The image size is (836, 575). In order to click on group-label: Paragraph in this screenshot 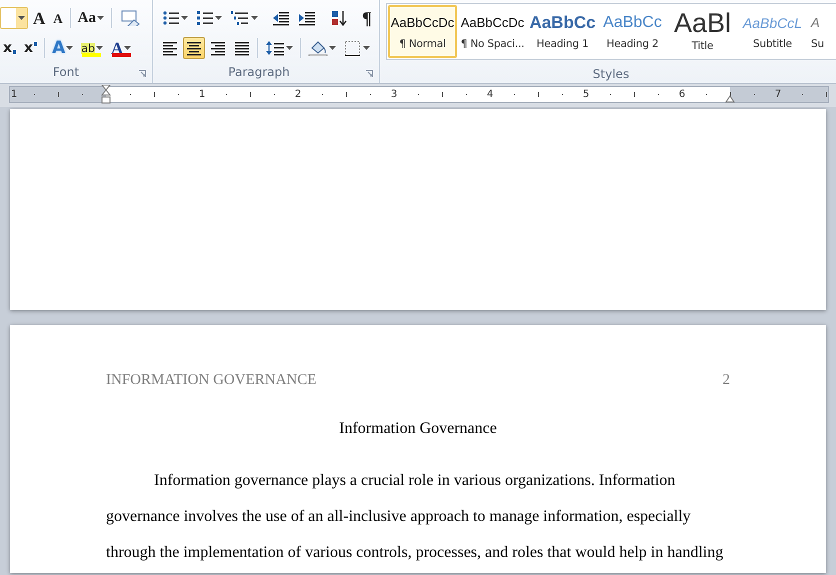, I will do `click(259, 72)`.